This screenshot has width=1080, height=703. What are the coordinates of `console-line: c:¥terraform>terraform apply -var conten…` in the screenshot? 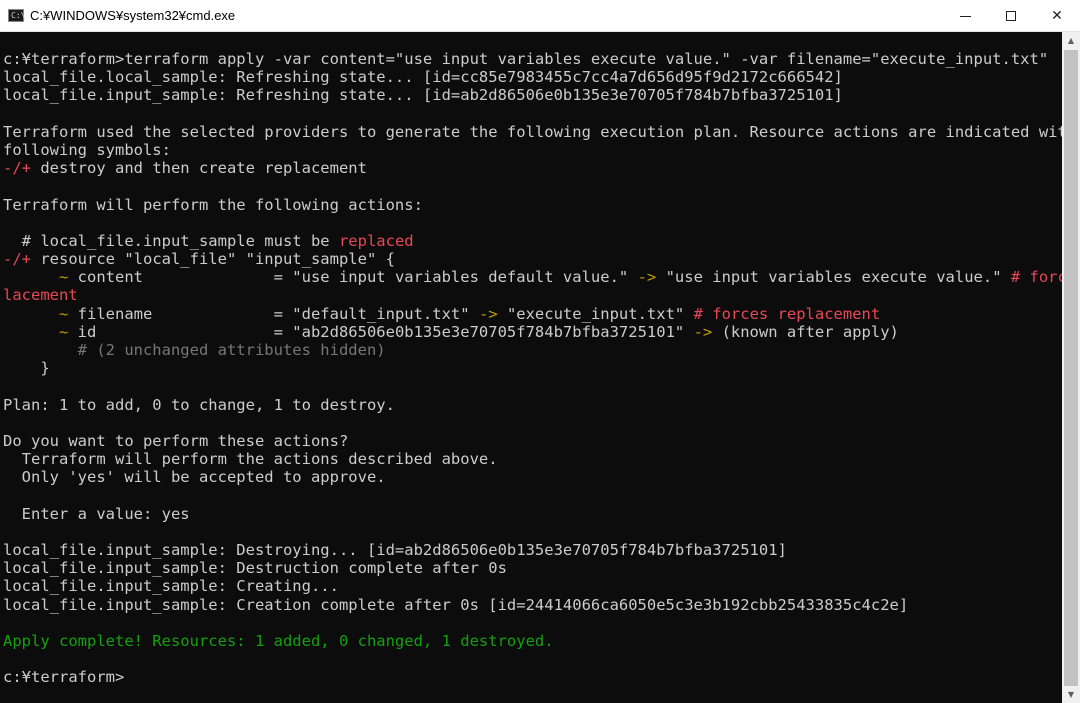 It's located at (526, 59).